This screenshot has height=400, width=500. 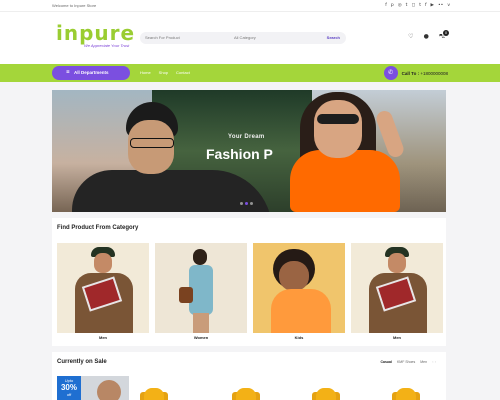 I want to click on nav-link-home: Home, so click(x=145, y=72).